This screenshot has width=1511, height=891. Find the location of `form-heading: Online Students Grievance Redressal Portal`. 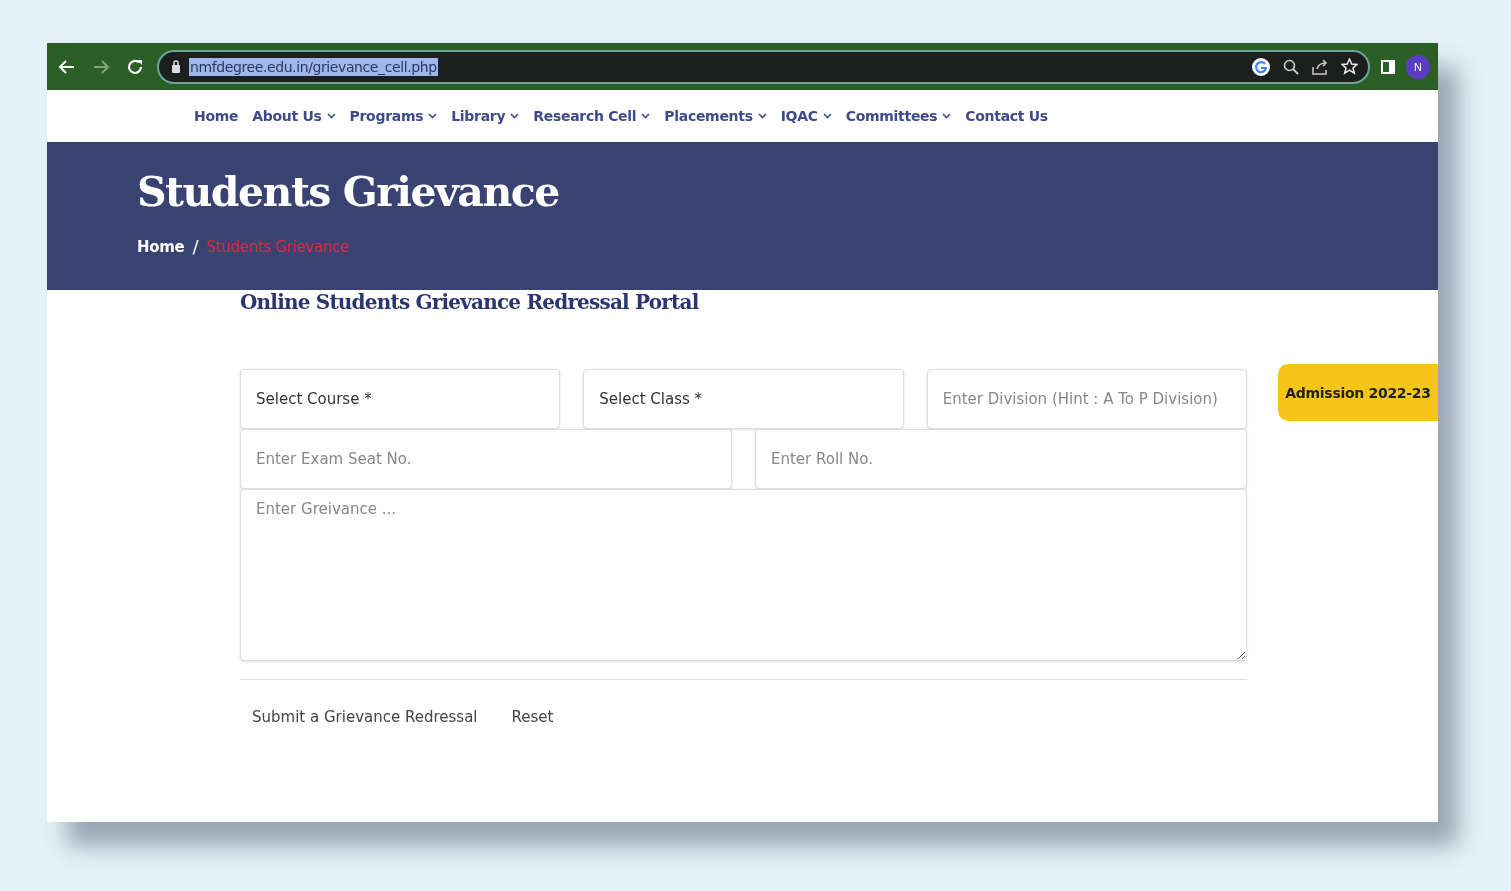

form-heading: Online Students Grievance Redressal Portal is located at coordinates (470, 302).